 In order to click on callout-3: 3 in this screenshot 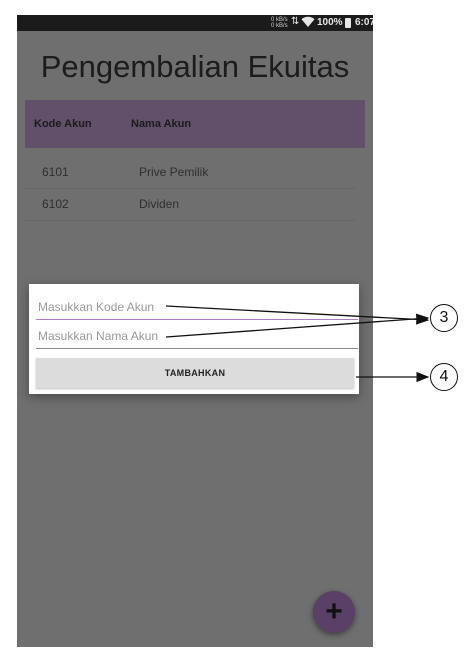, I will do `click(444, 318)`.